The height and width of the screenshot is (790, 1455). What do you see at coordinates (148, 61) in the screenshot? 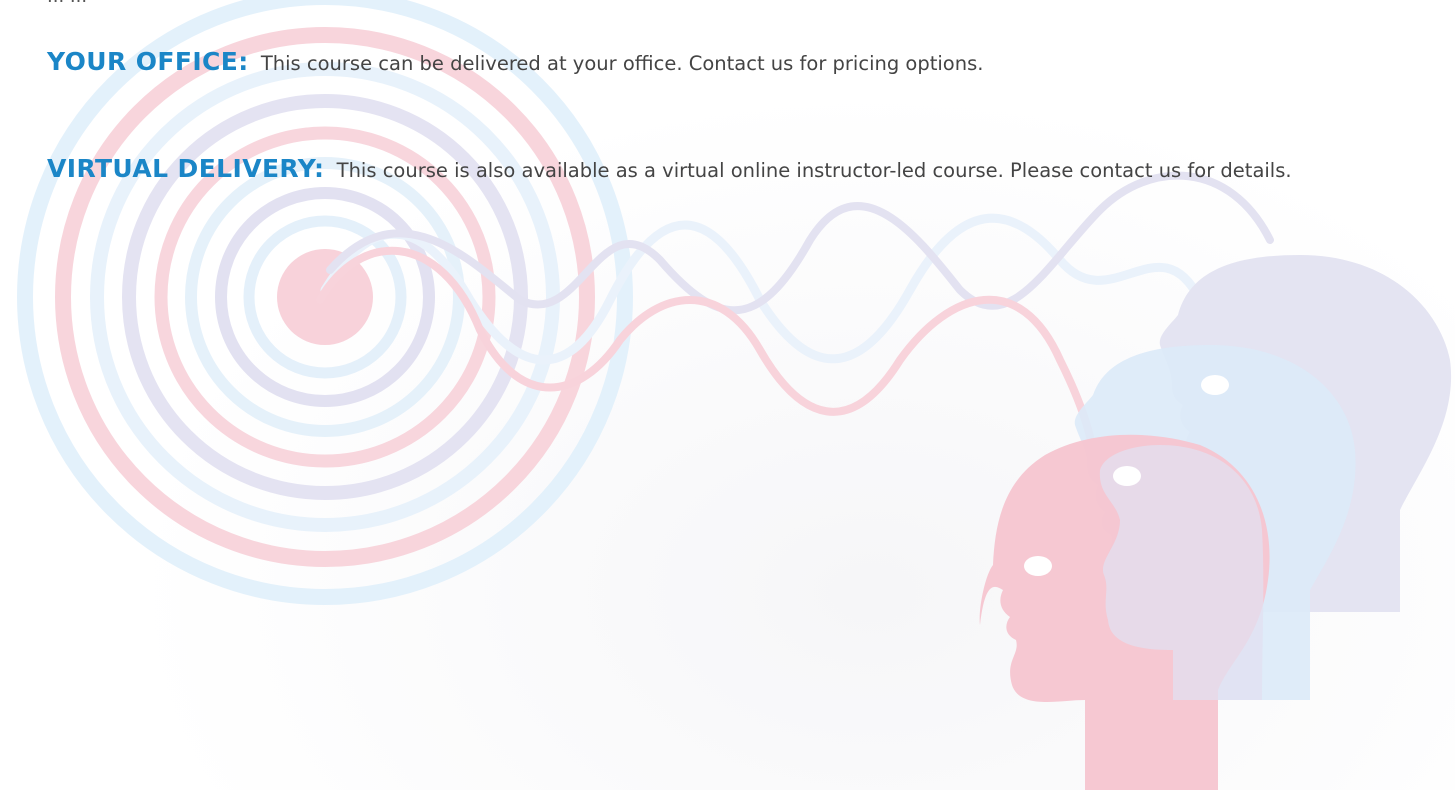
I see `office-delivery-label: YOUR OFFICE:` at bounding box center [148, 61].